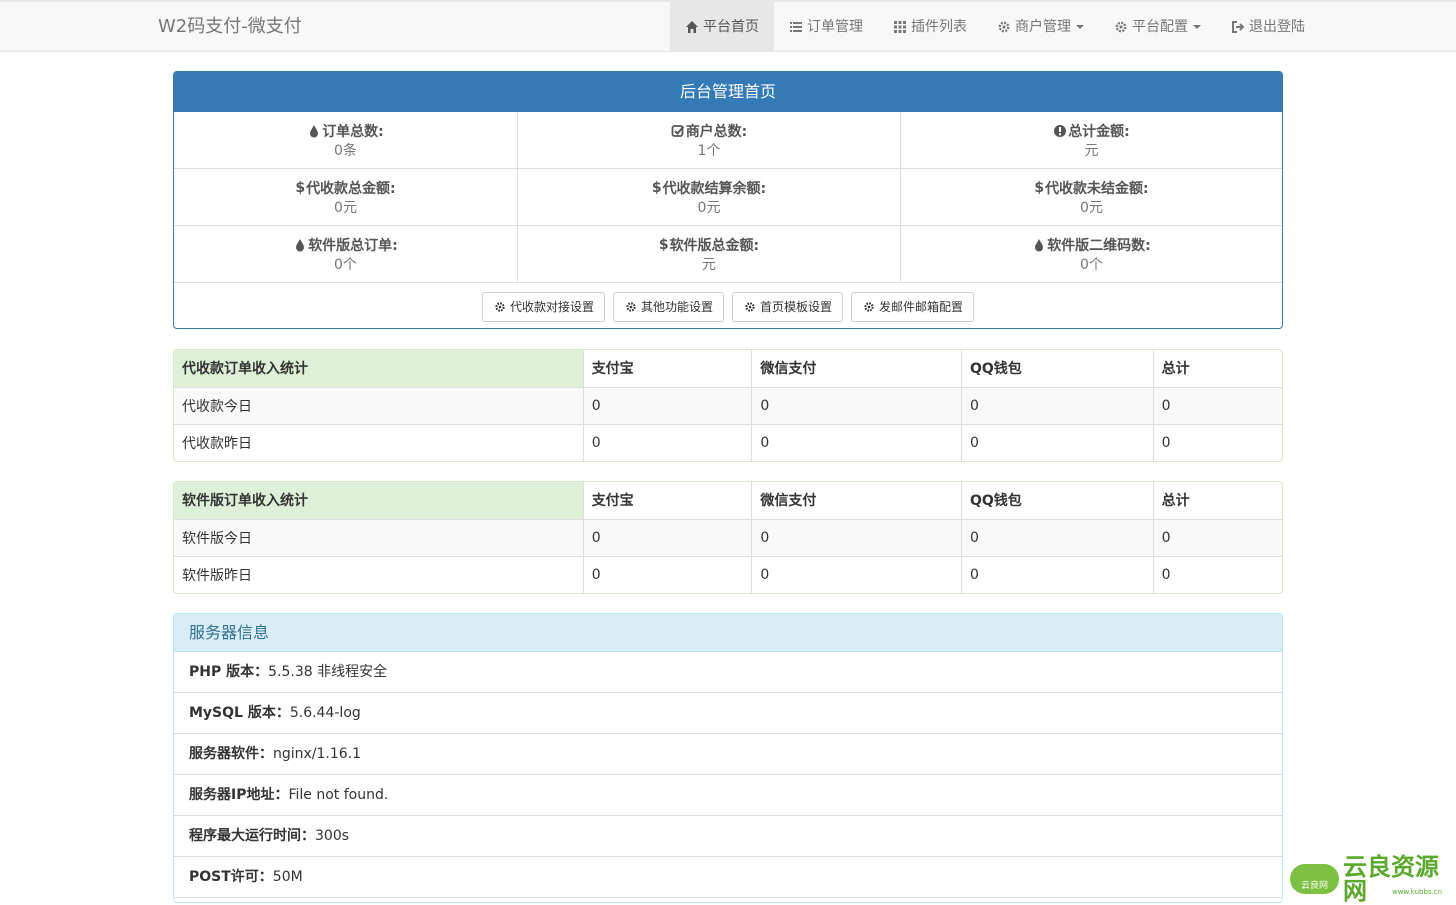 Image resolution: width=1456 pixels, height=905 pixels. I want to click on email-config-button: 发邮件邮箱配置, so click(913, 306).